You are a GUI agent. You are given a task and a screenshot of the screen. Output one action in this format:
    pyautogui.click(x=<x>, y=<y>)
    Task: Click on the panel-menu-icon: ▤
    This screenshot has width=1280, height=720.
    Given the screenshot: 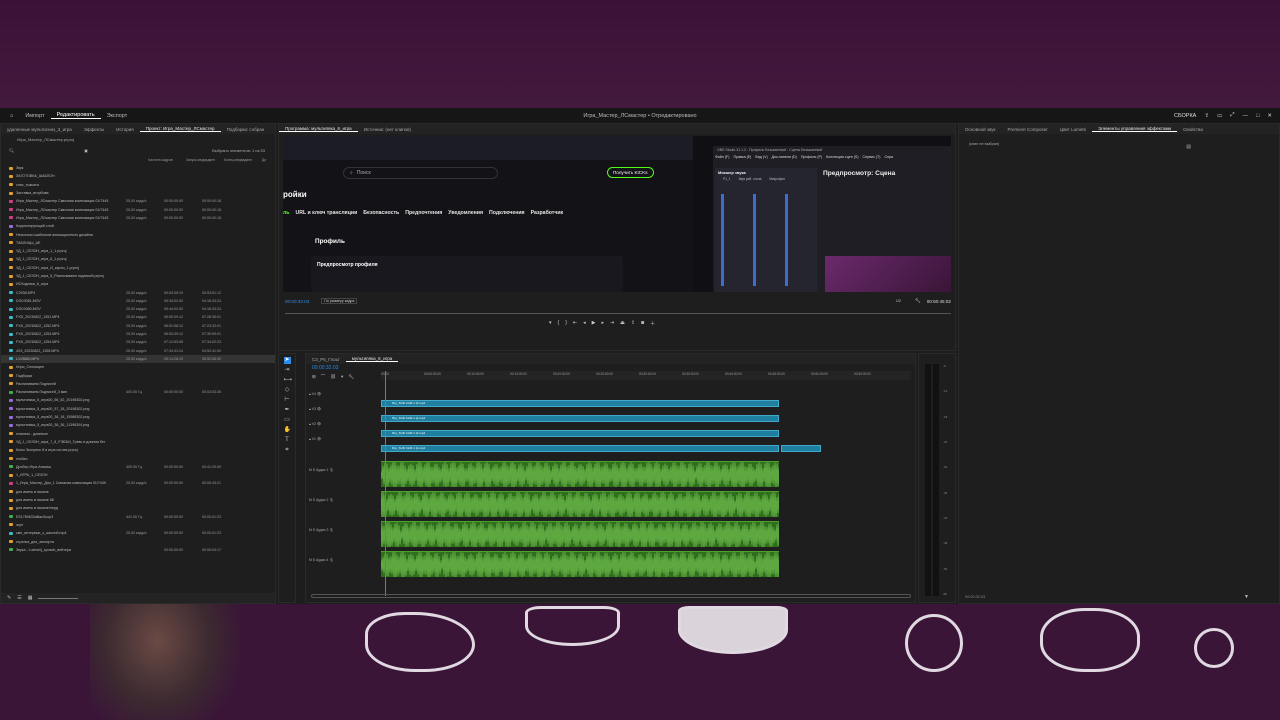 What is the action you would take?
    pyautogui.click(x=1188, y=147)
    